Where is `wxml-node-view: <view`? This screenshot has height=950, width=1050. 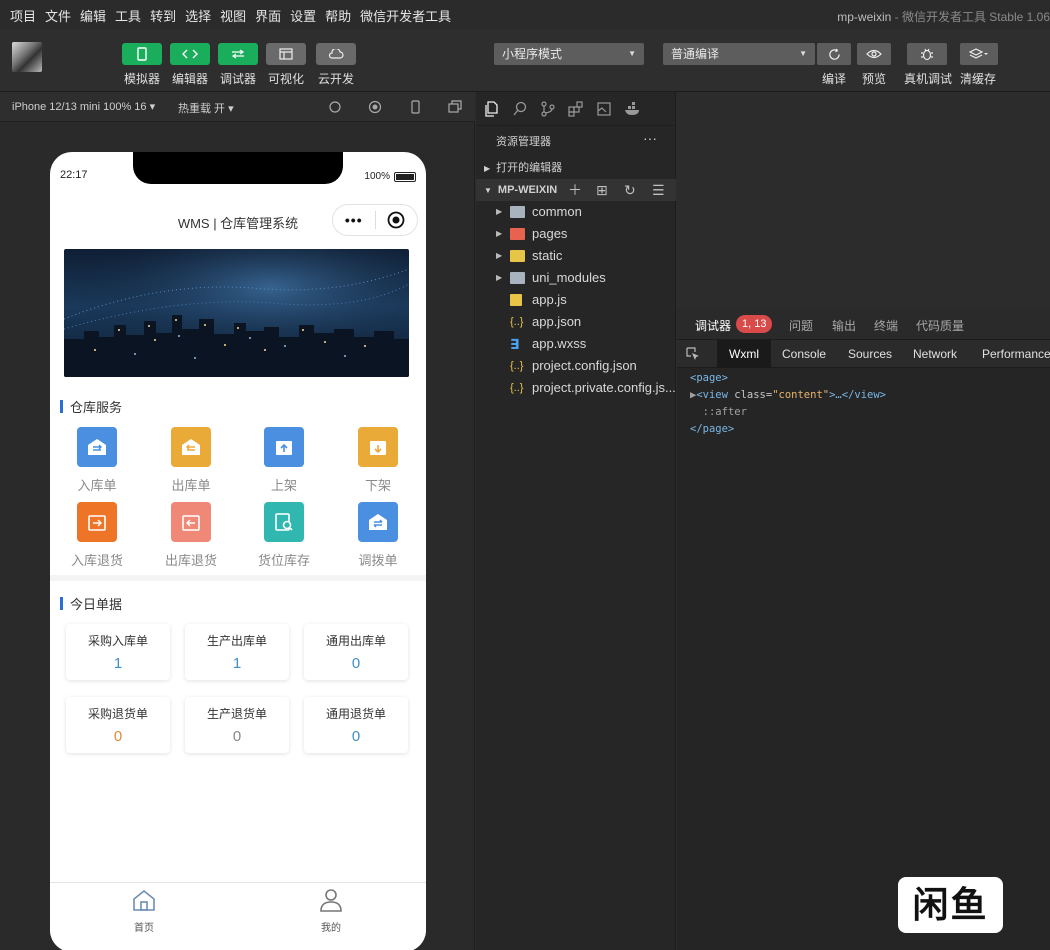
wxml-node-view: <view is located at coordinates (712, 395).